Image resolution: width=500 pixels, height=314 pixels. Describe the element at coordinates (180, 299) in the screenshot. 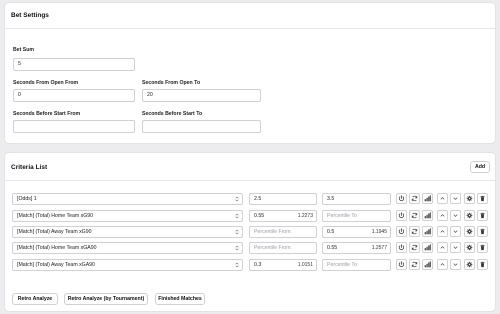

I see `finished-matches-button: Finished Matches` at that location.